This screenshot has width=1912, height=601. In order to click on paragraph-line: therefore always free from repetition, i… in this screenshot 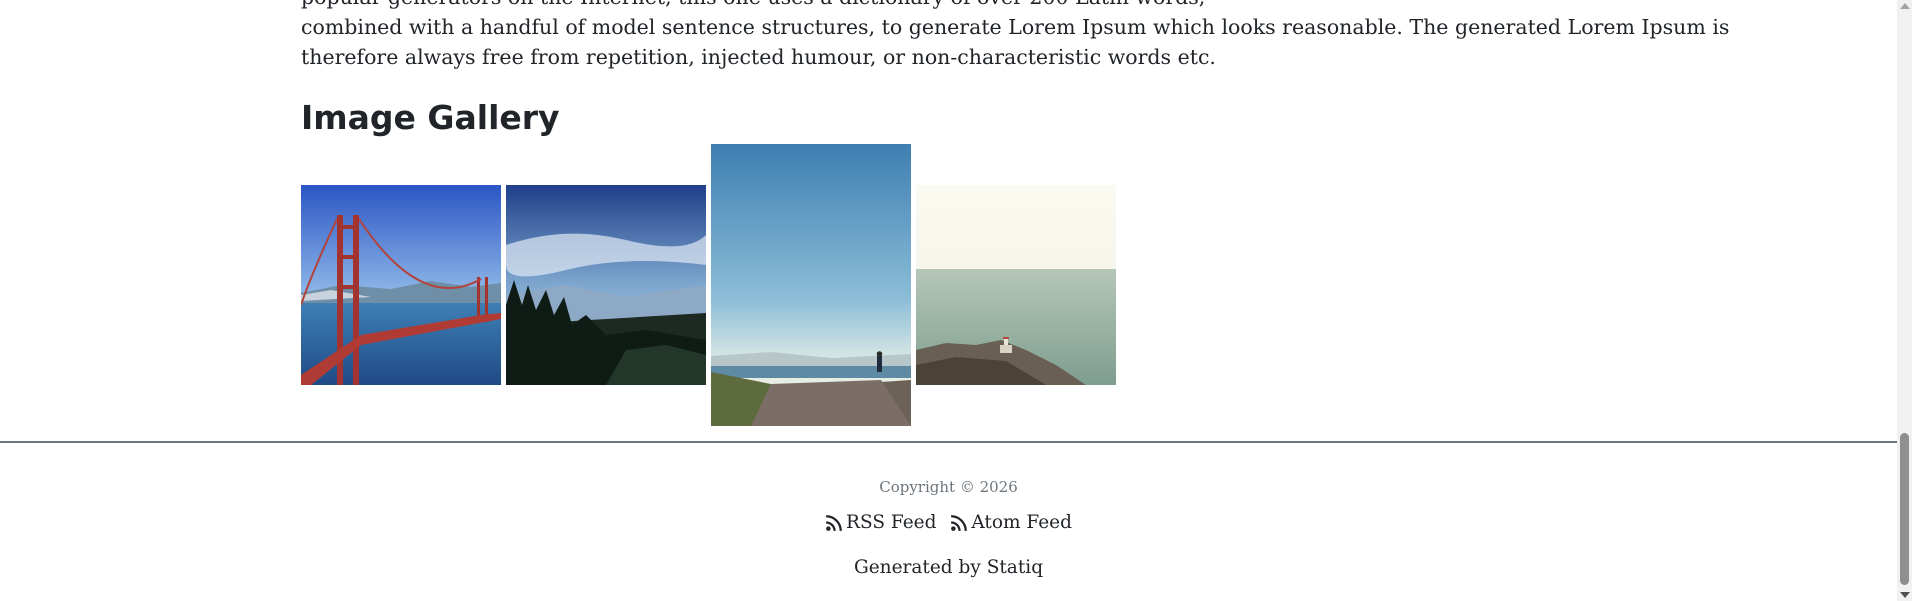, I will do `click(758, 57)`.